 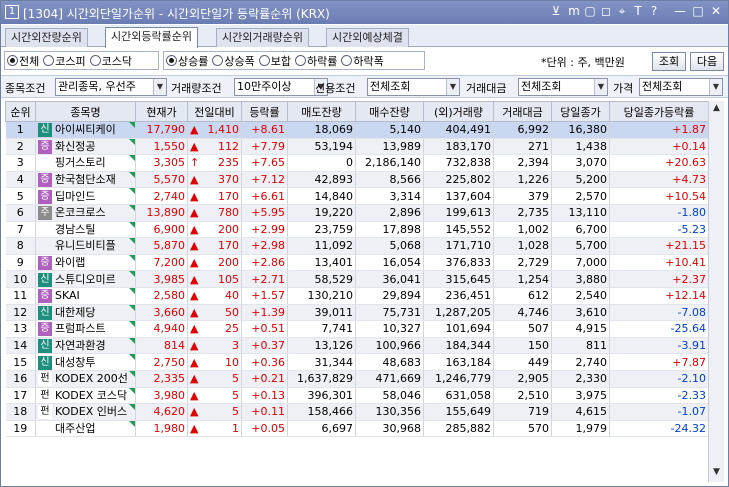 I want to click on cell-bid: 36,041, so click(x=389, y=279).